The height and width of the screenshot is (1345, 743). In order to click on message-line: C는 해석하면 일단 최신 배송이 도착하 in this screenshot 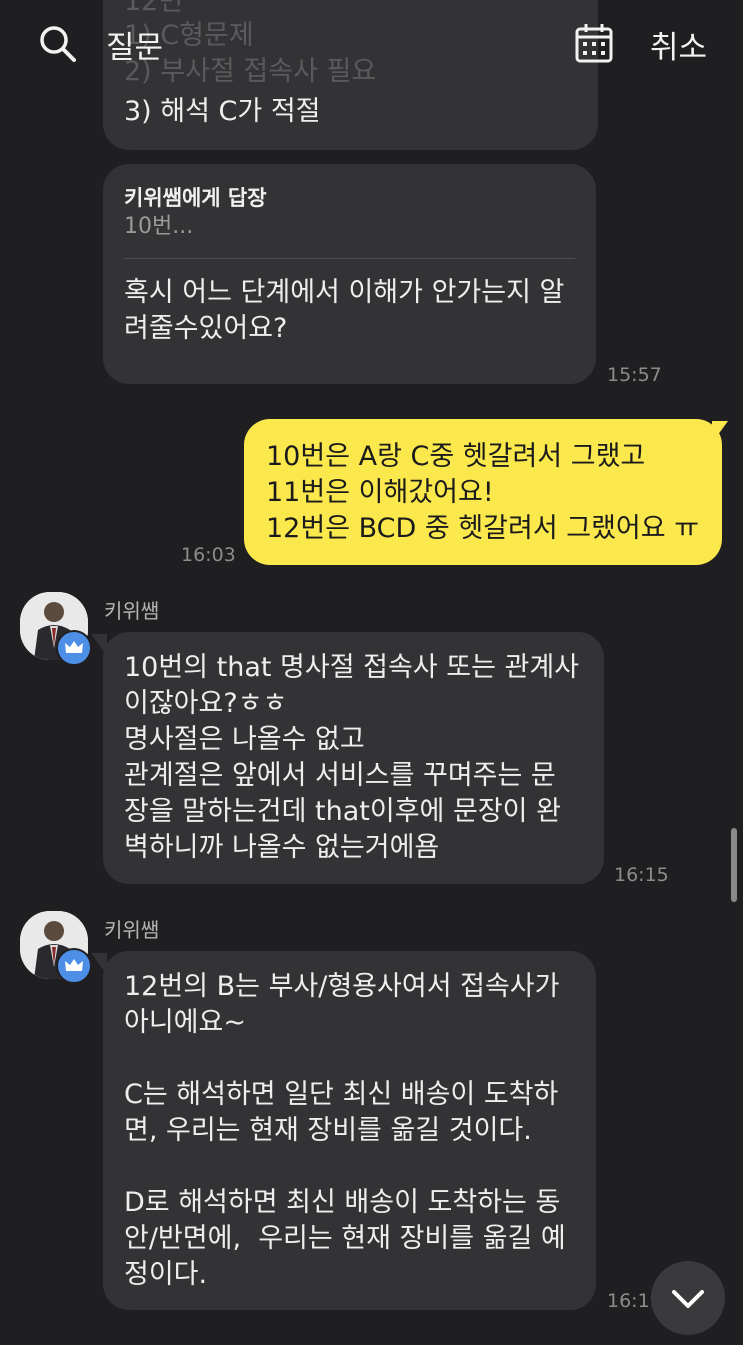, I will do `click(341, 1094)`.